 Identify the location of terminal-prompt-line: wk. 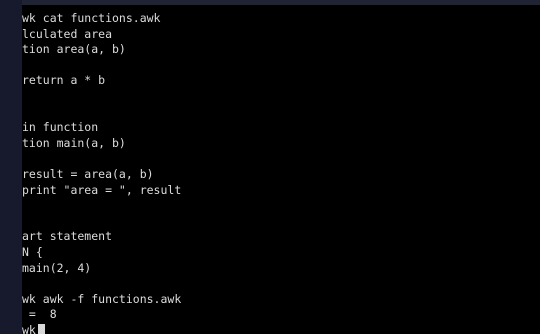
(101, 328).